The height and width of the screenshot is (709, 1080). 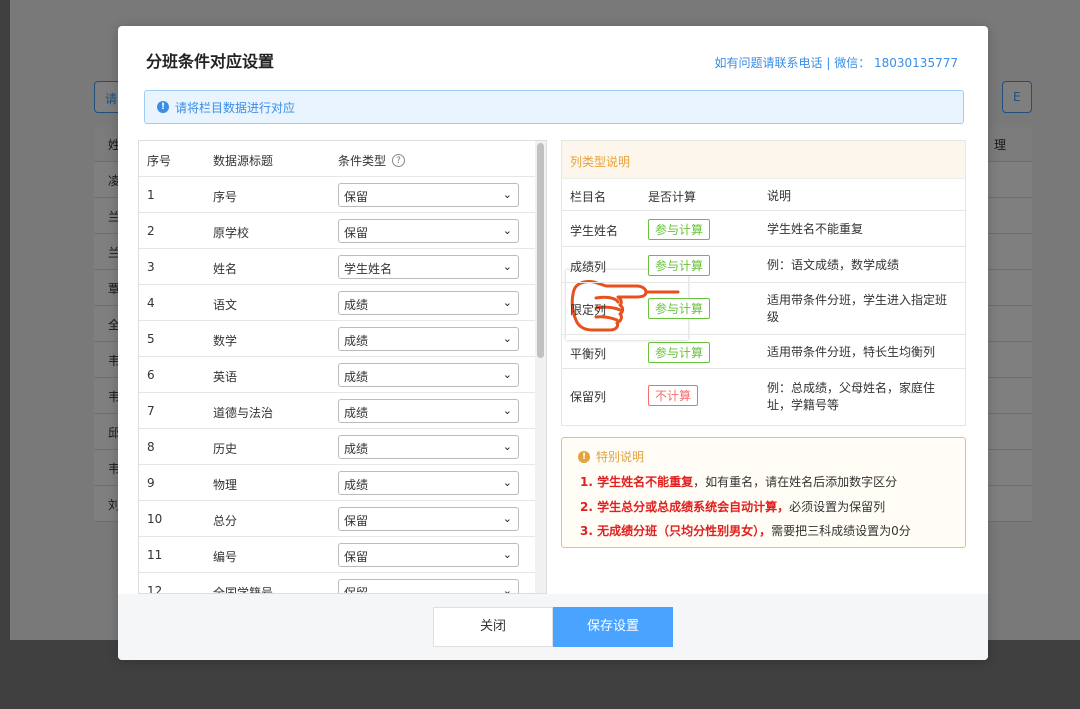 I want to click on table-row: 9 物理 成绩 ⌄, so click(x=337, y=483).